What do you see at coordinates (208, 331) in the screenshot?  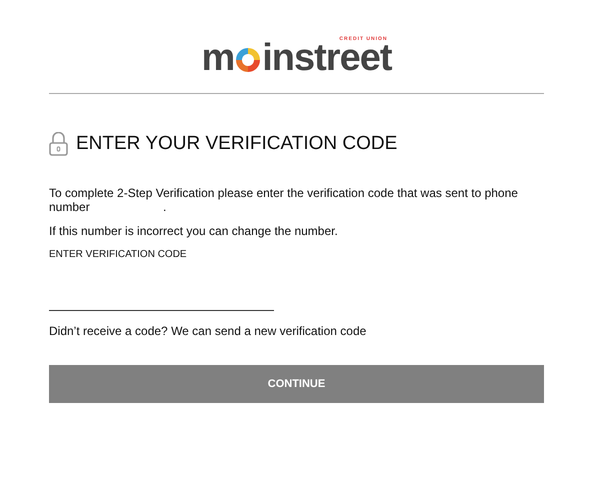 I see `resend-text: Didn’t receive a code? We can send a new verification code` at bounding box center [208, 331].